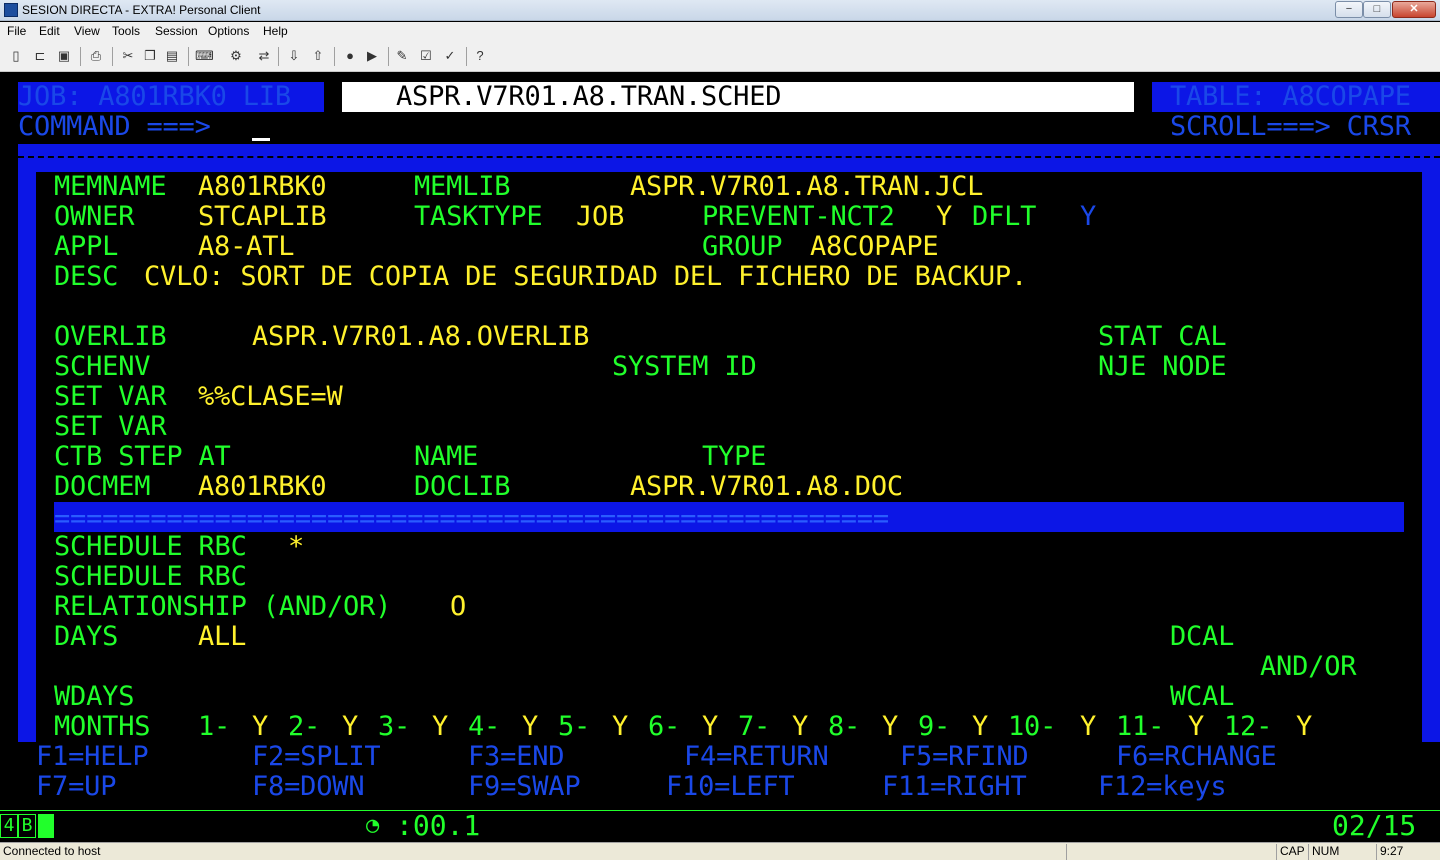 The height and width of the screenshot is (860, 1440). What do you see at coordinates (964, 757) in the screenshot?
I see `pf-key-f5: F5=RFIND` at bounding box center [964, 757].